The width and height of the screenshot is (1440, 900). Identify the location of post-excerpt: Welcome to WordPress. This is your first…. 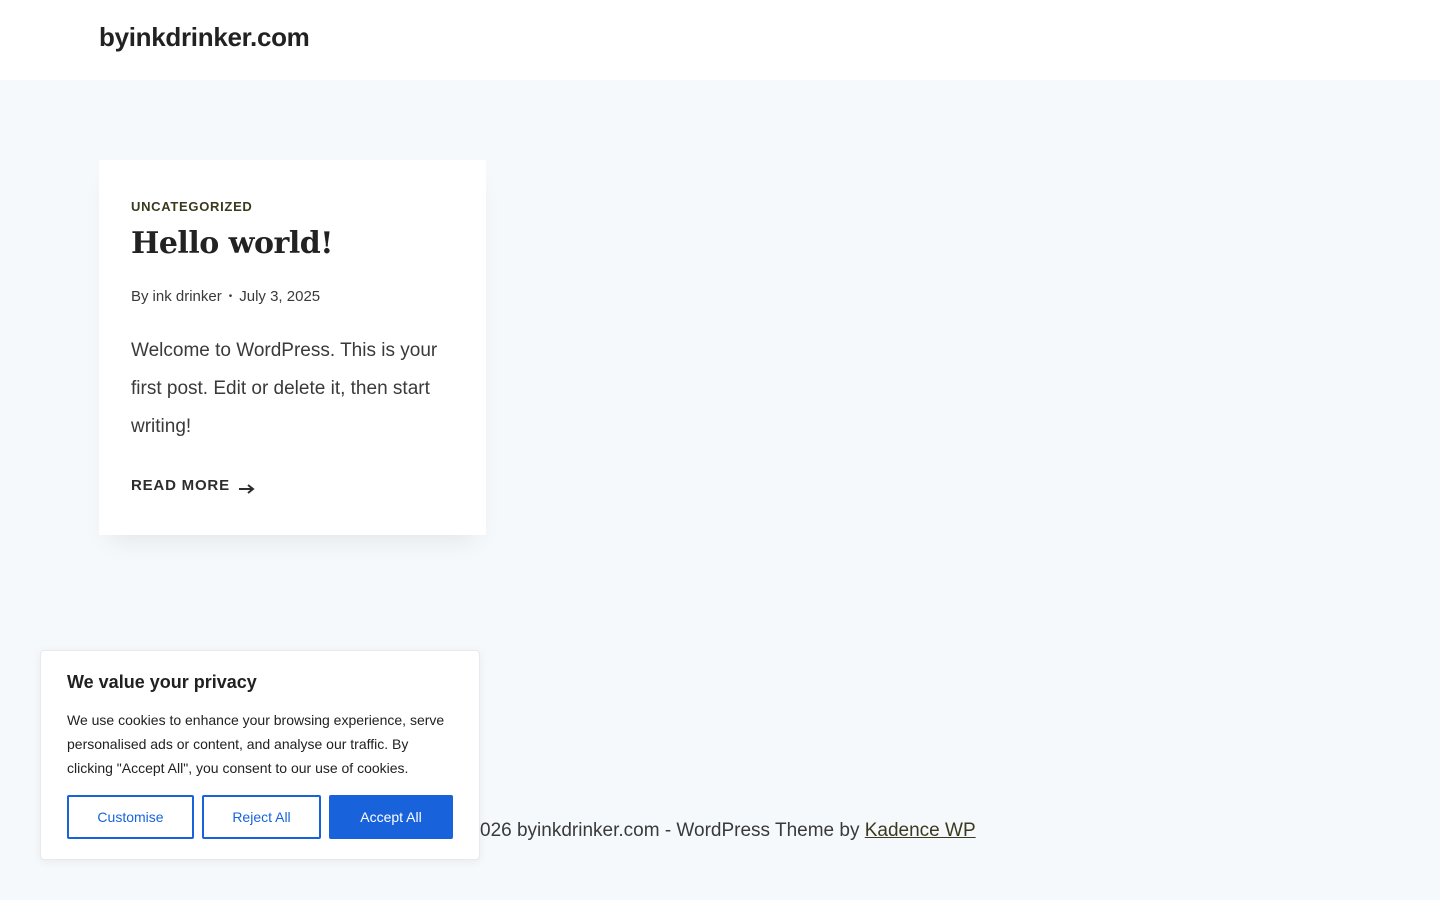
(284, 388).